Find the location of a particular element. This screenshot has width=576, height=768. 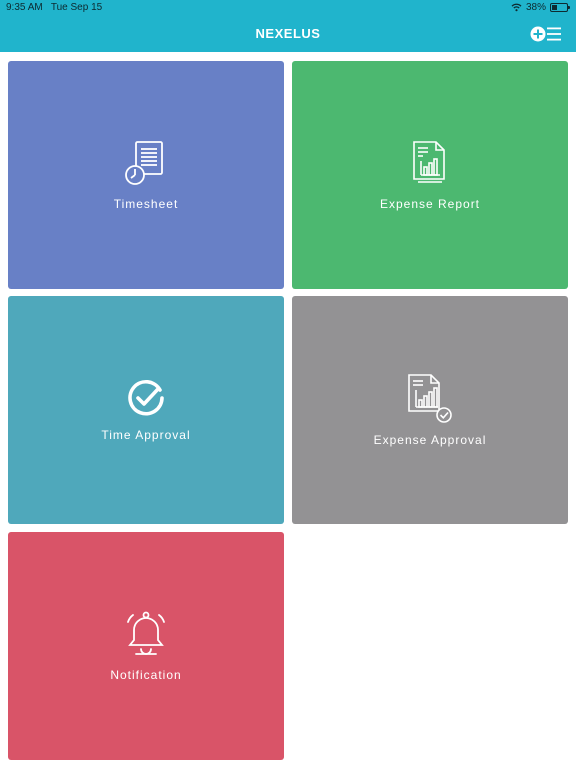

tile-label: Time Approval is located at coordinates (146, 435).